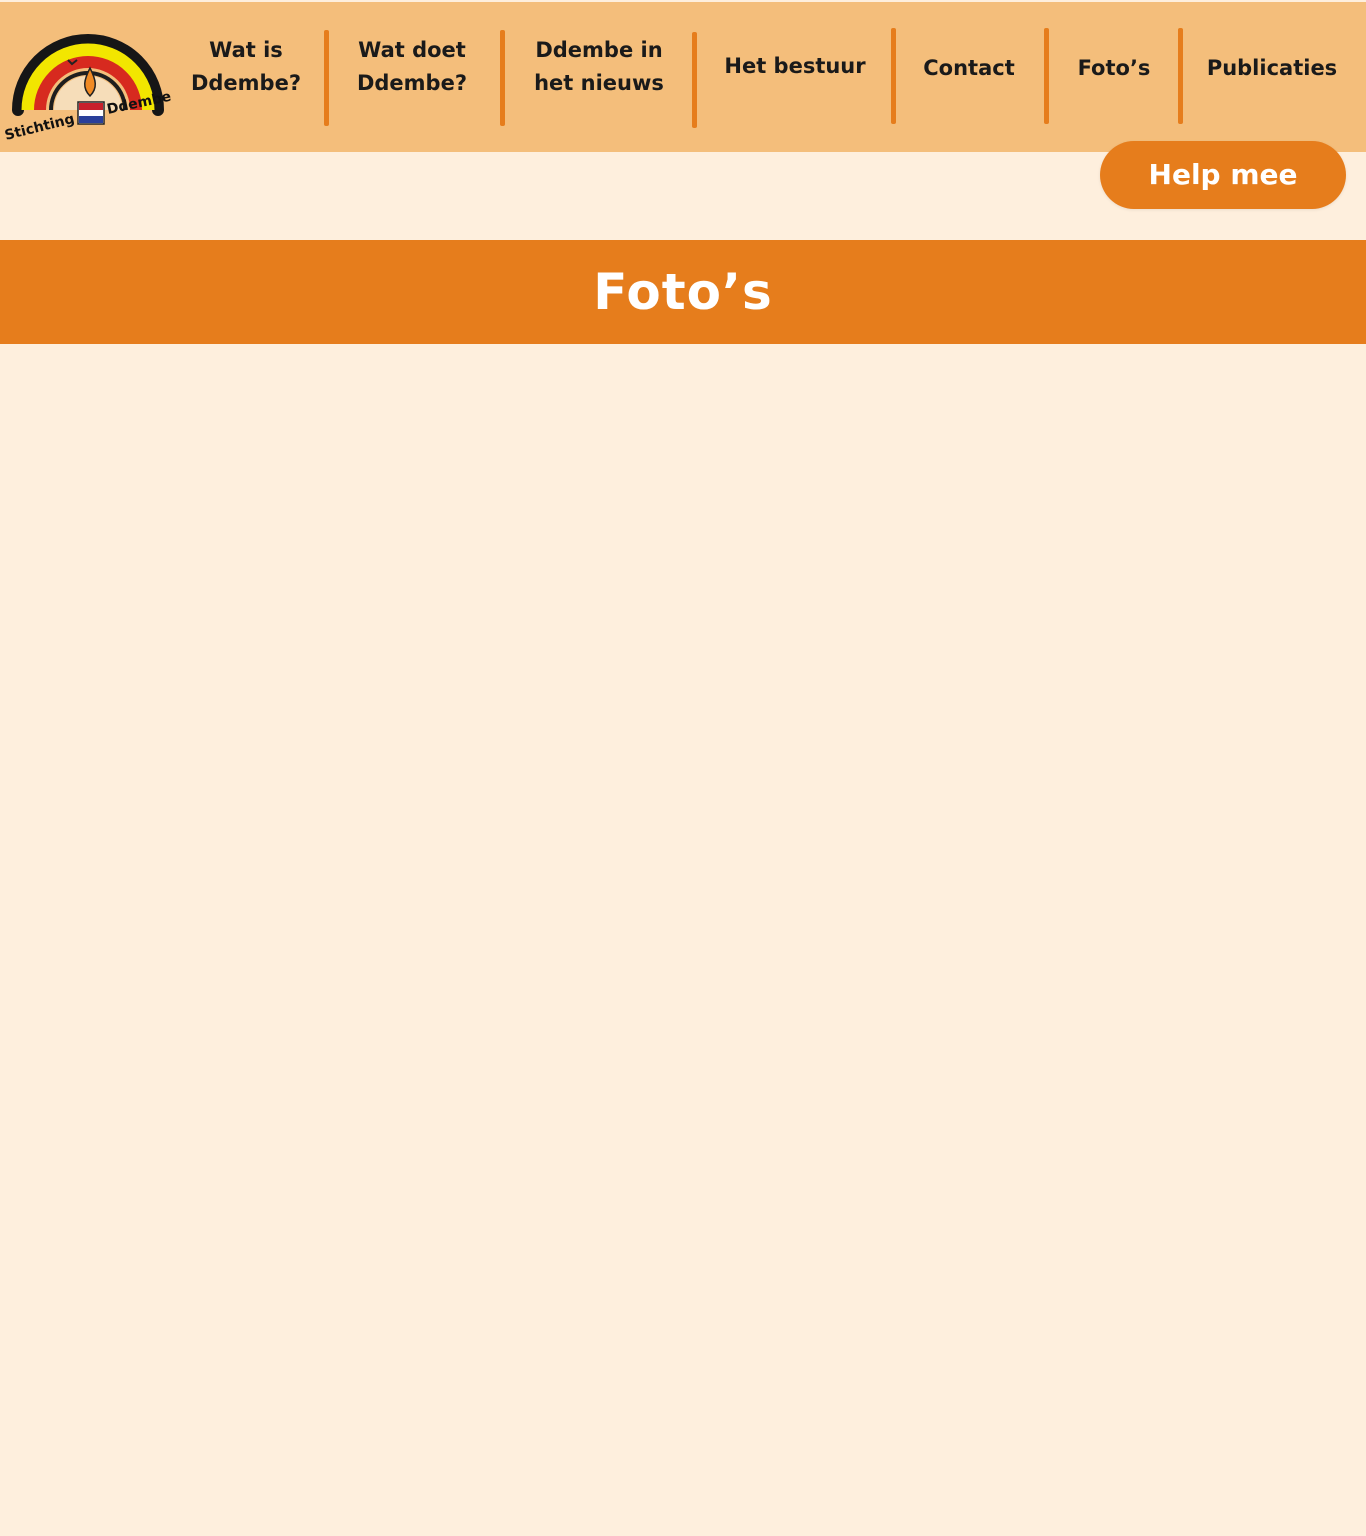 This screenshot has width=1366, height=1536. What do you see at coordinates (1272, 68) in the screenshot?
I see `nav-publicaties: Publicaties` at bounding box center [1272, 68].